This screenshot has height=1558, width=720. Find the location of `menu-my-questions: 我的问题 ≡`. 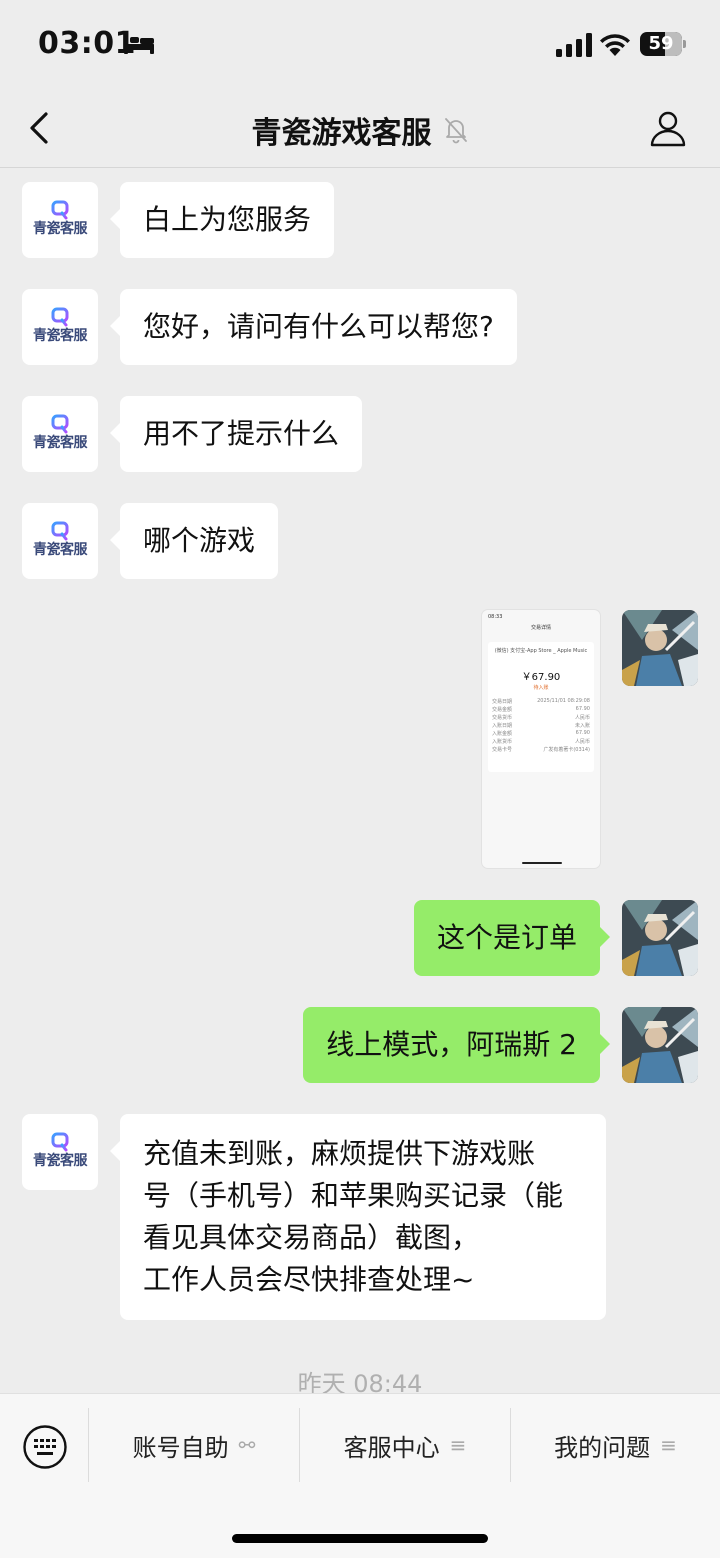

menu-my-questions: 我的问题 ≡ is located at coordinates (615, 1445).